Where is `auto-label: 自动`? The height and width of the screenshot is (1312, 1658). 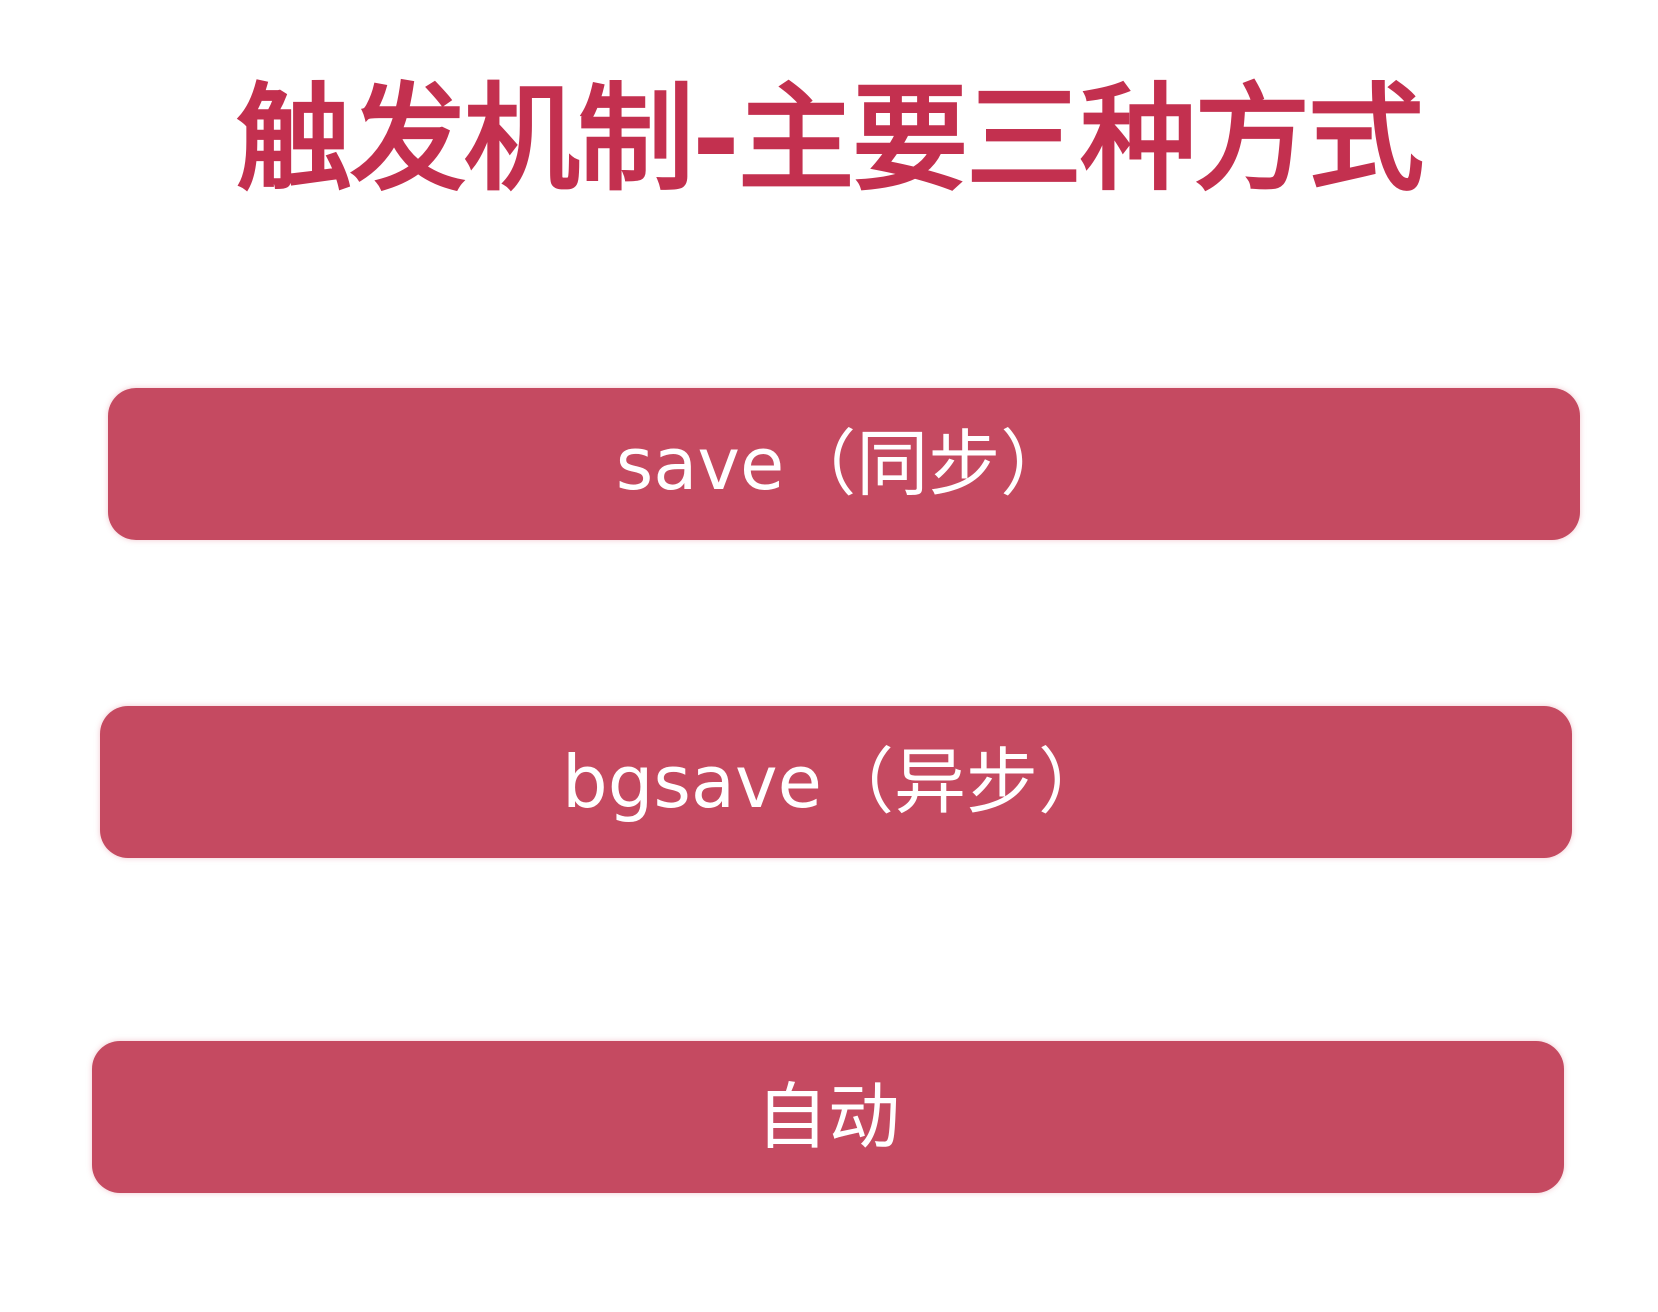 auto-label: 自动 is located at coordinates (827, 1117).